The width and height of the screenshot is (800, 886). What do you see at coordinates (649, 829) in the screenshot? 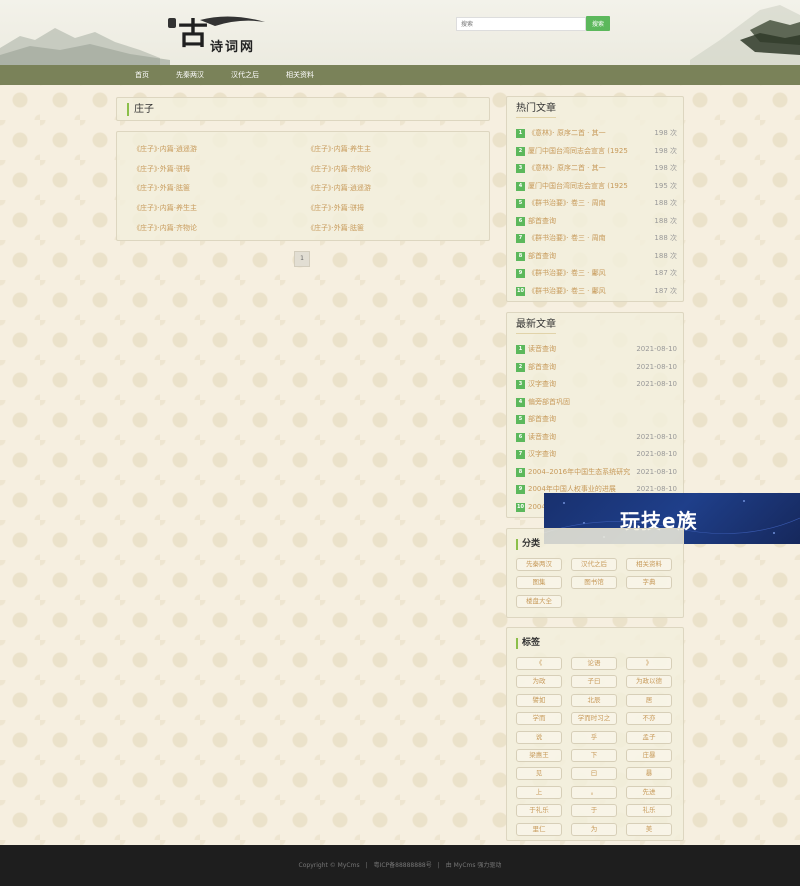
I see `tag-chip: 美` at bounding box center [649, 829].